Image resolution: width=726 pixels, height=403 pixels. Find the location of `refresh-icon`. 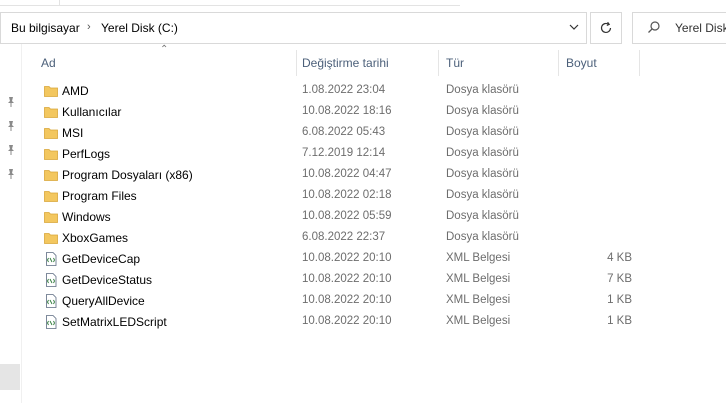

refresh-icon is located at coordinates (606, 27).